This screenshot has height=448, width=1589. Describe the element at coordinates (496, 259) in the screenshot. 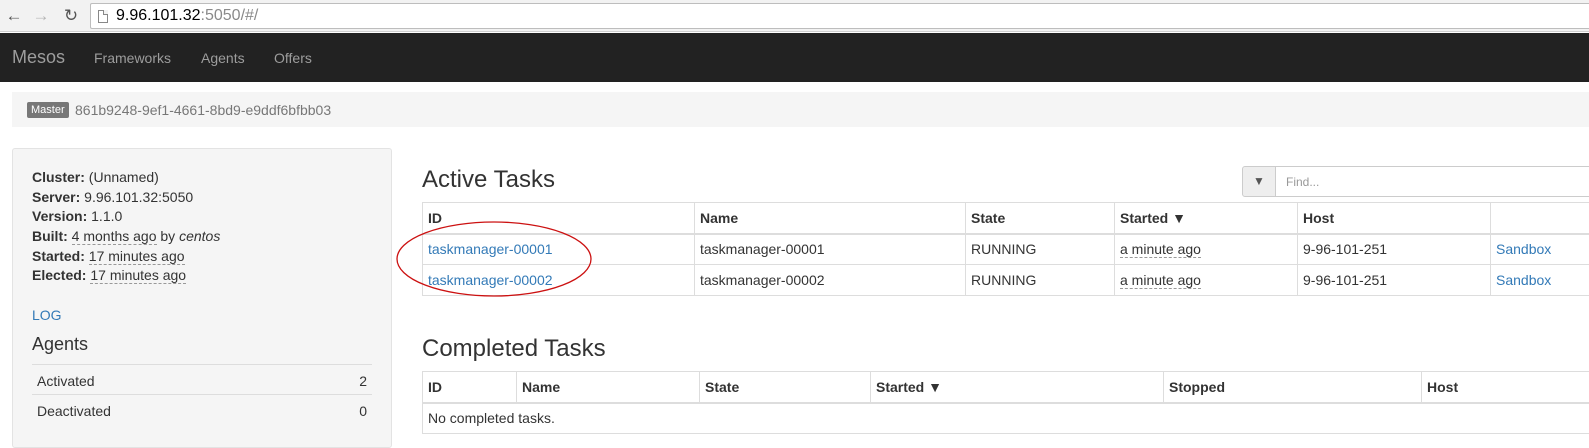

I see `annotation-ellipse` at that location.